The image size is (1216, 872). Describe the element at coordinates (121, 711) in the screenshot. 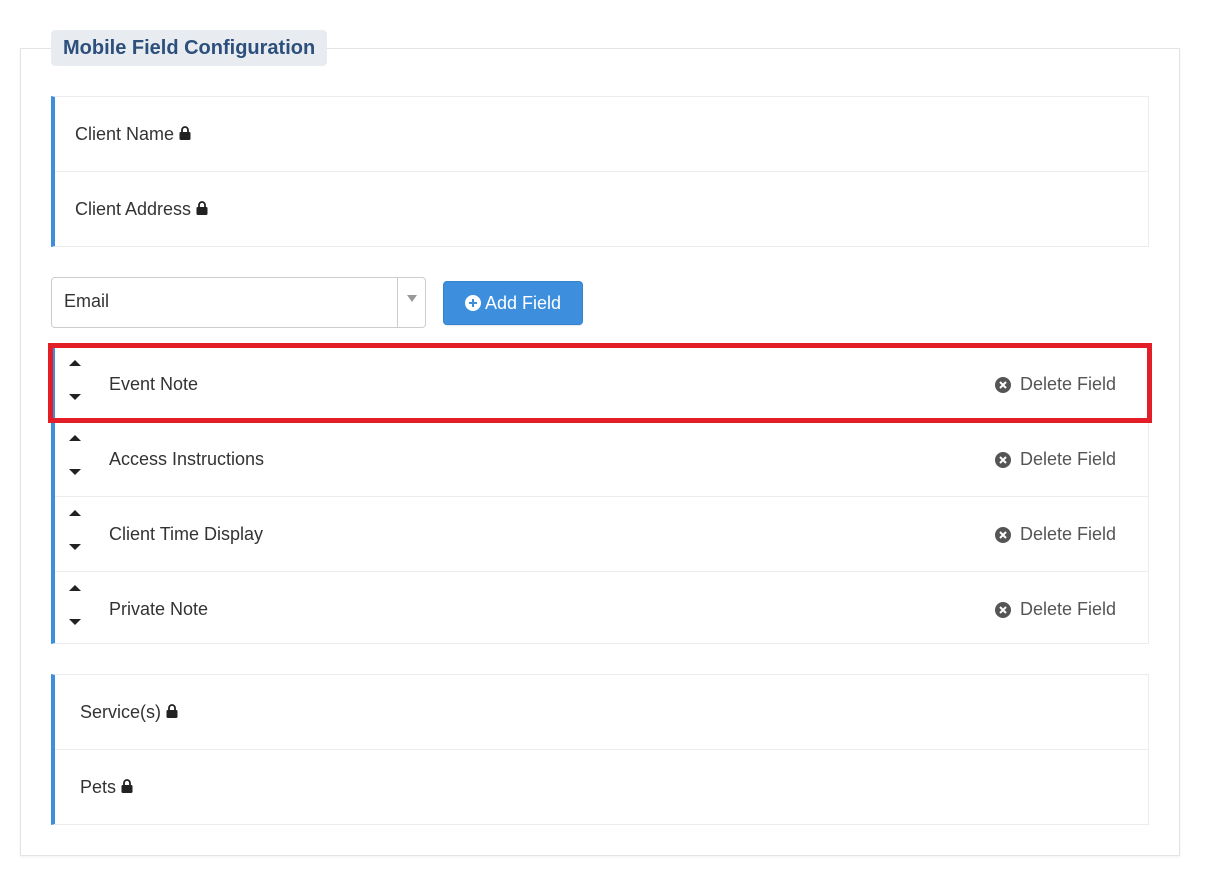

I see `field-label: Service(s)` at that location.